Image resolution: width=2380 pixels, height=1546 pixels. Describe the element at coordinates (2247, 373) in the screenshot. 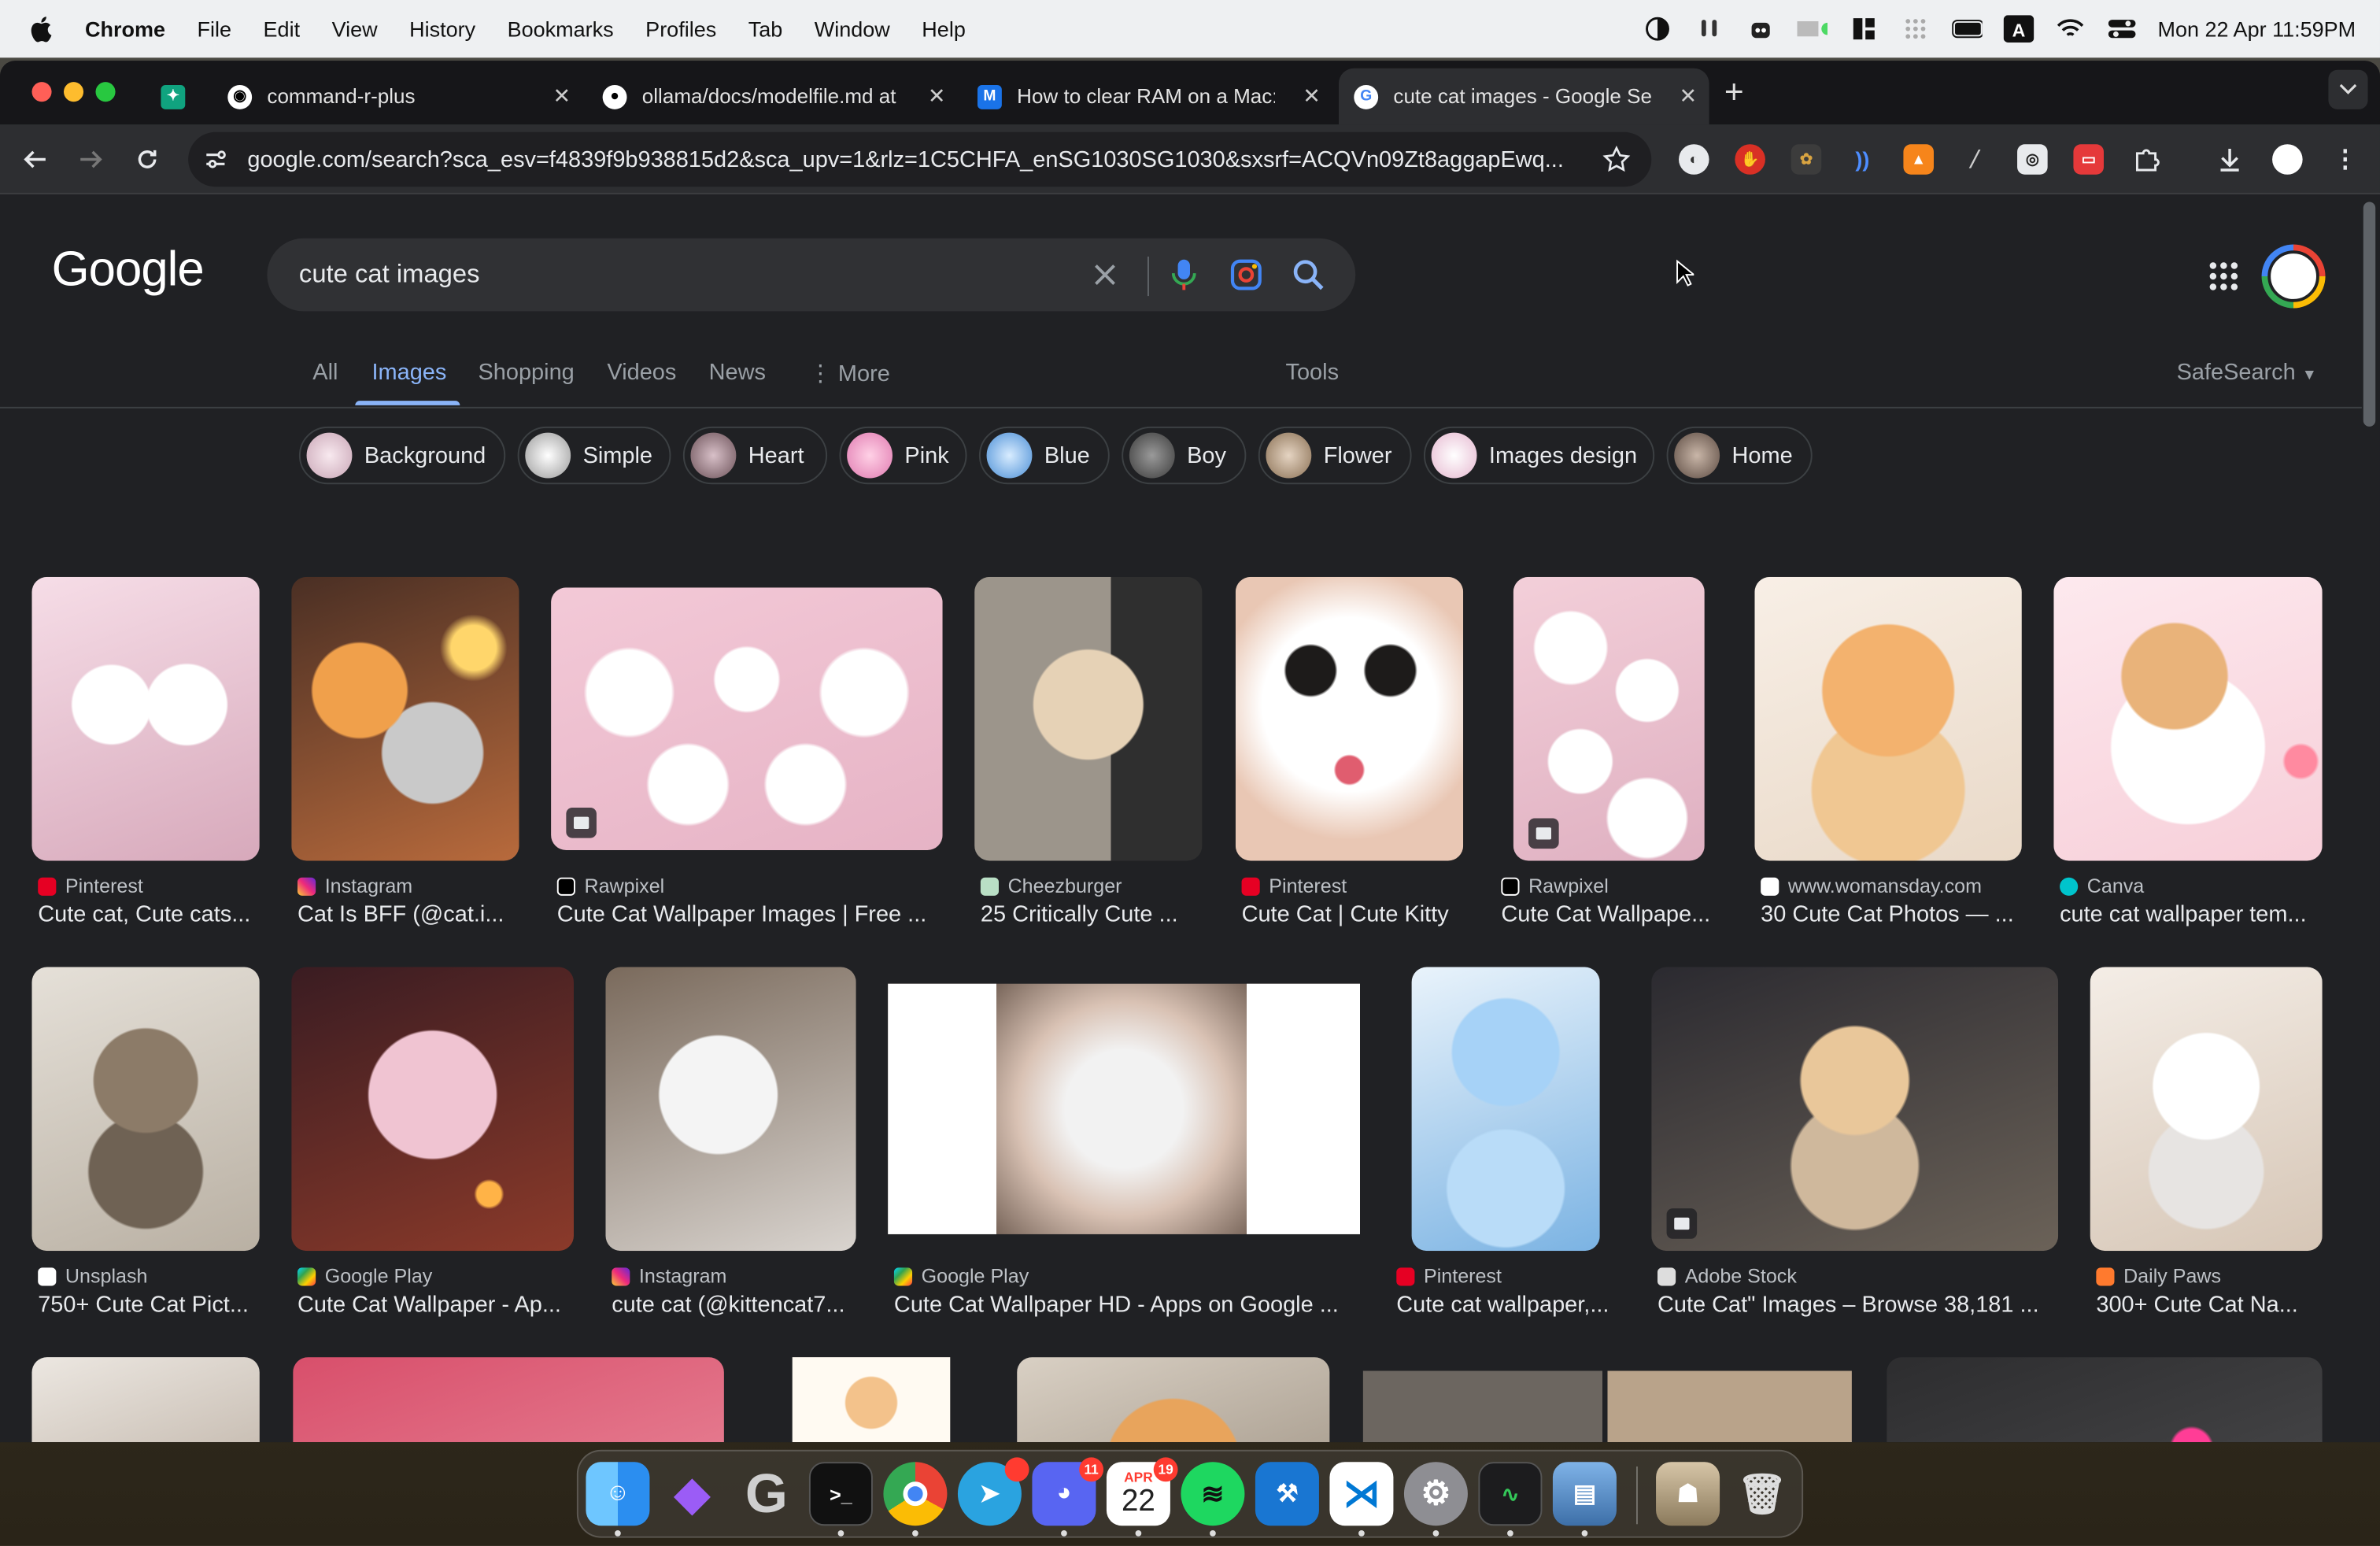

I see `safesearch-button: SafeSearch ▼` at that location.